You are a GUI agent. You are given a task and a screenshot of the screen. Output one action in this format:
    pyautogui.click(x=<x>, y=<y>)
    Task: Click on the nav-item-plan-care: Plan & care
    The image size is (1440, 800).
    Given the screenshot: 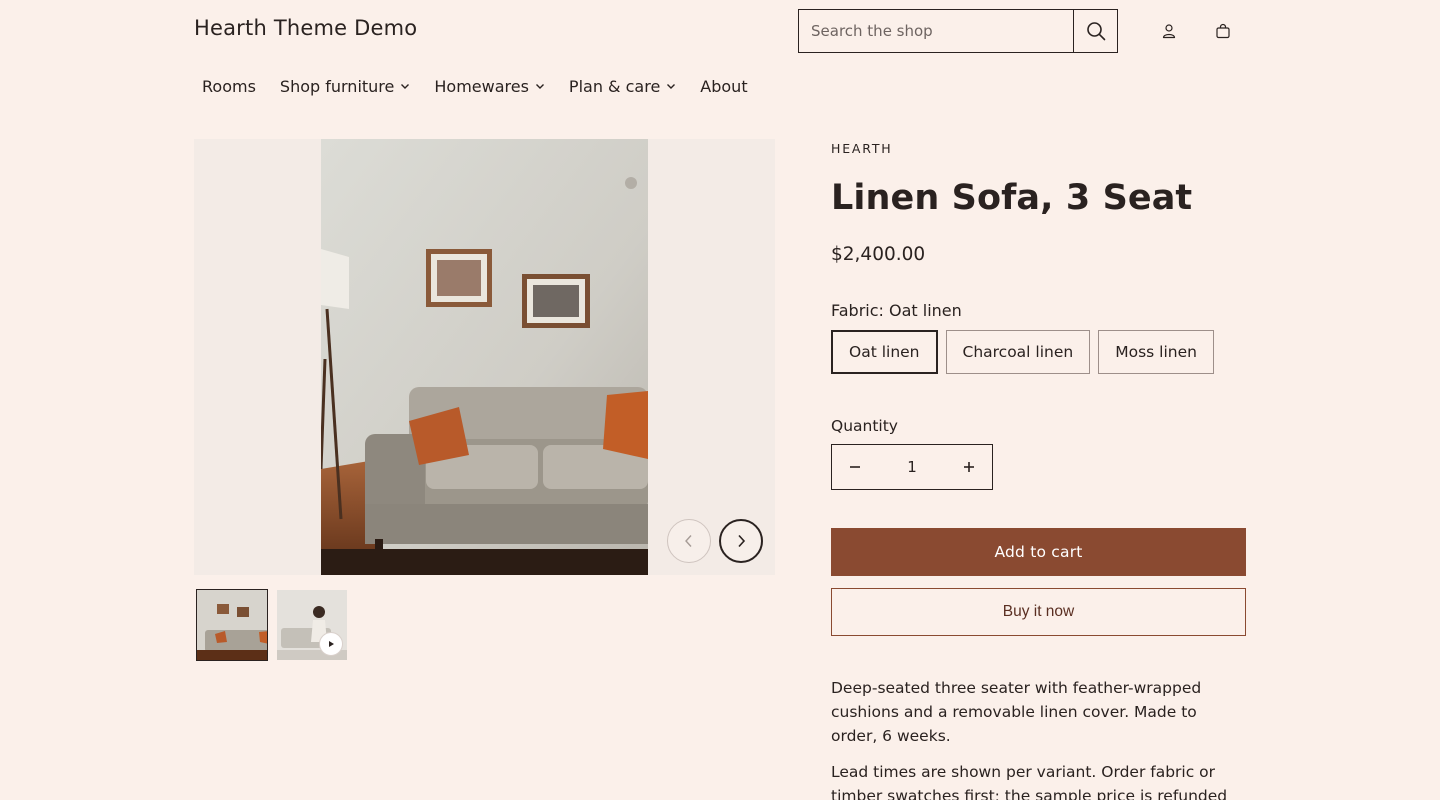 What is the action you would take?
    pyautogui.click(x=622, y=86)
    